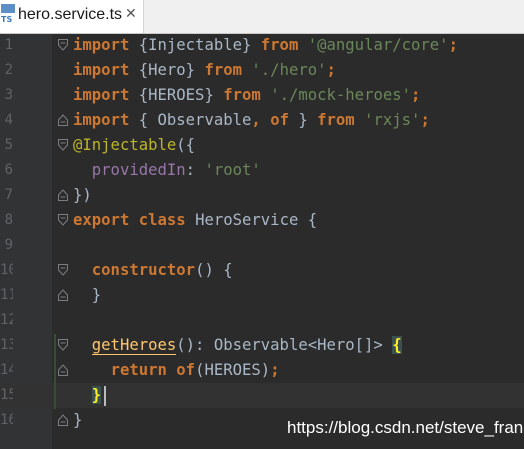 The height and width of the screenshot is (449, 524). Describe the element at coordinates (262, 95) in the screenshot. I see `code-line: 3 import {HEROES} from './mock-heroes';` at that location.